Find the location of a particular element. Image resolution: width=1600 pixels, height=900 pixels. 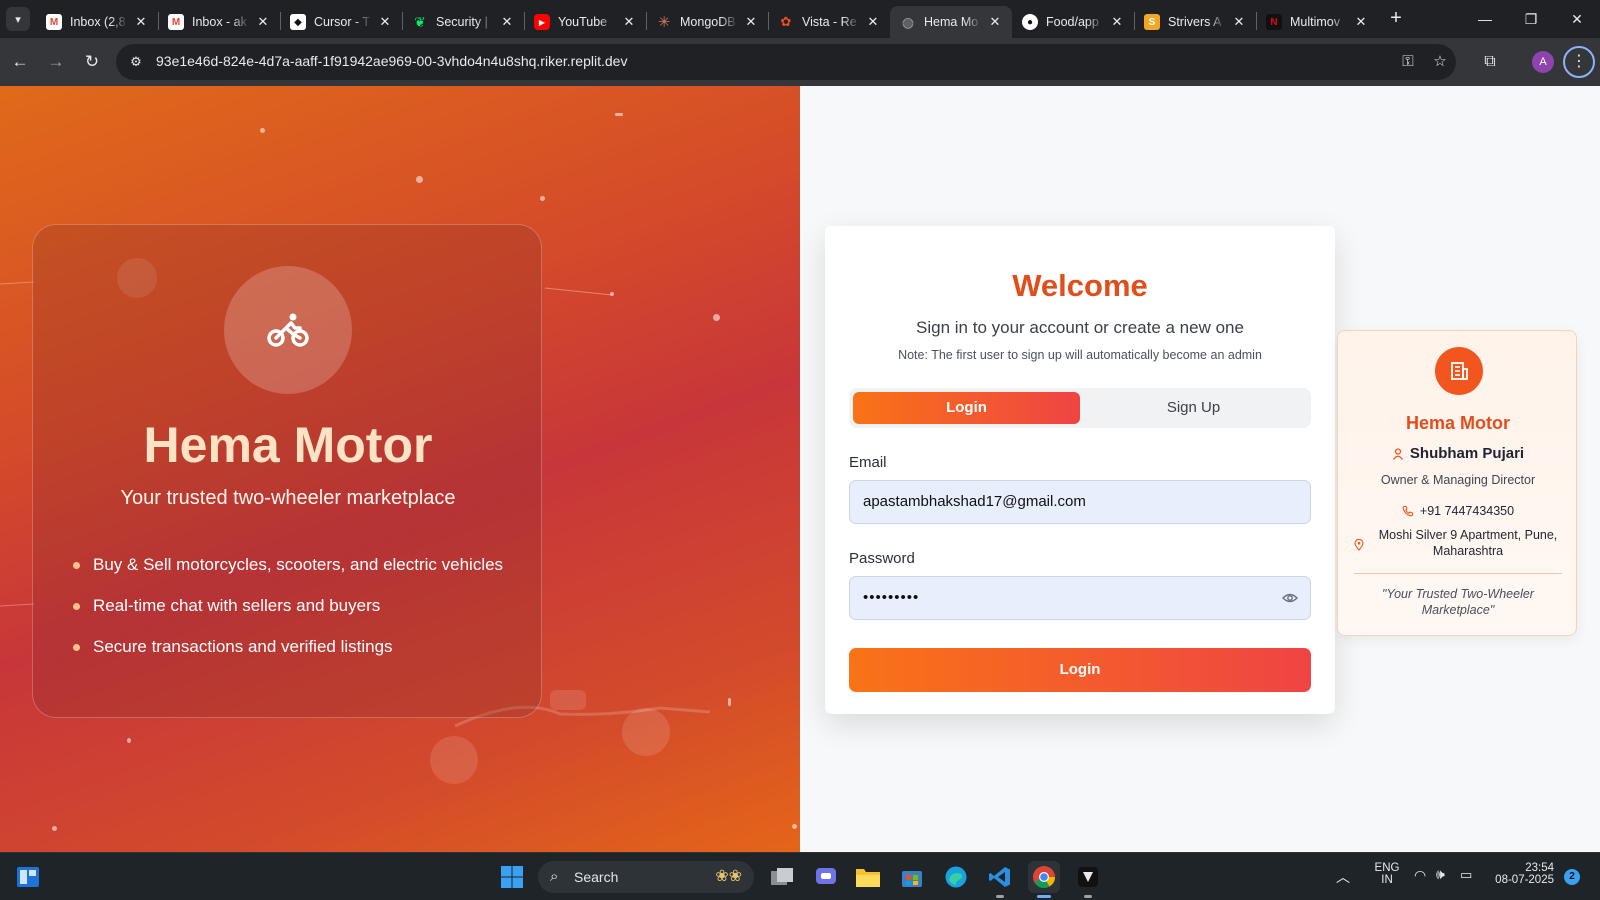

welcome-heading: Welcome is located at coordinates (1080, 285).